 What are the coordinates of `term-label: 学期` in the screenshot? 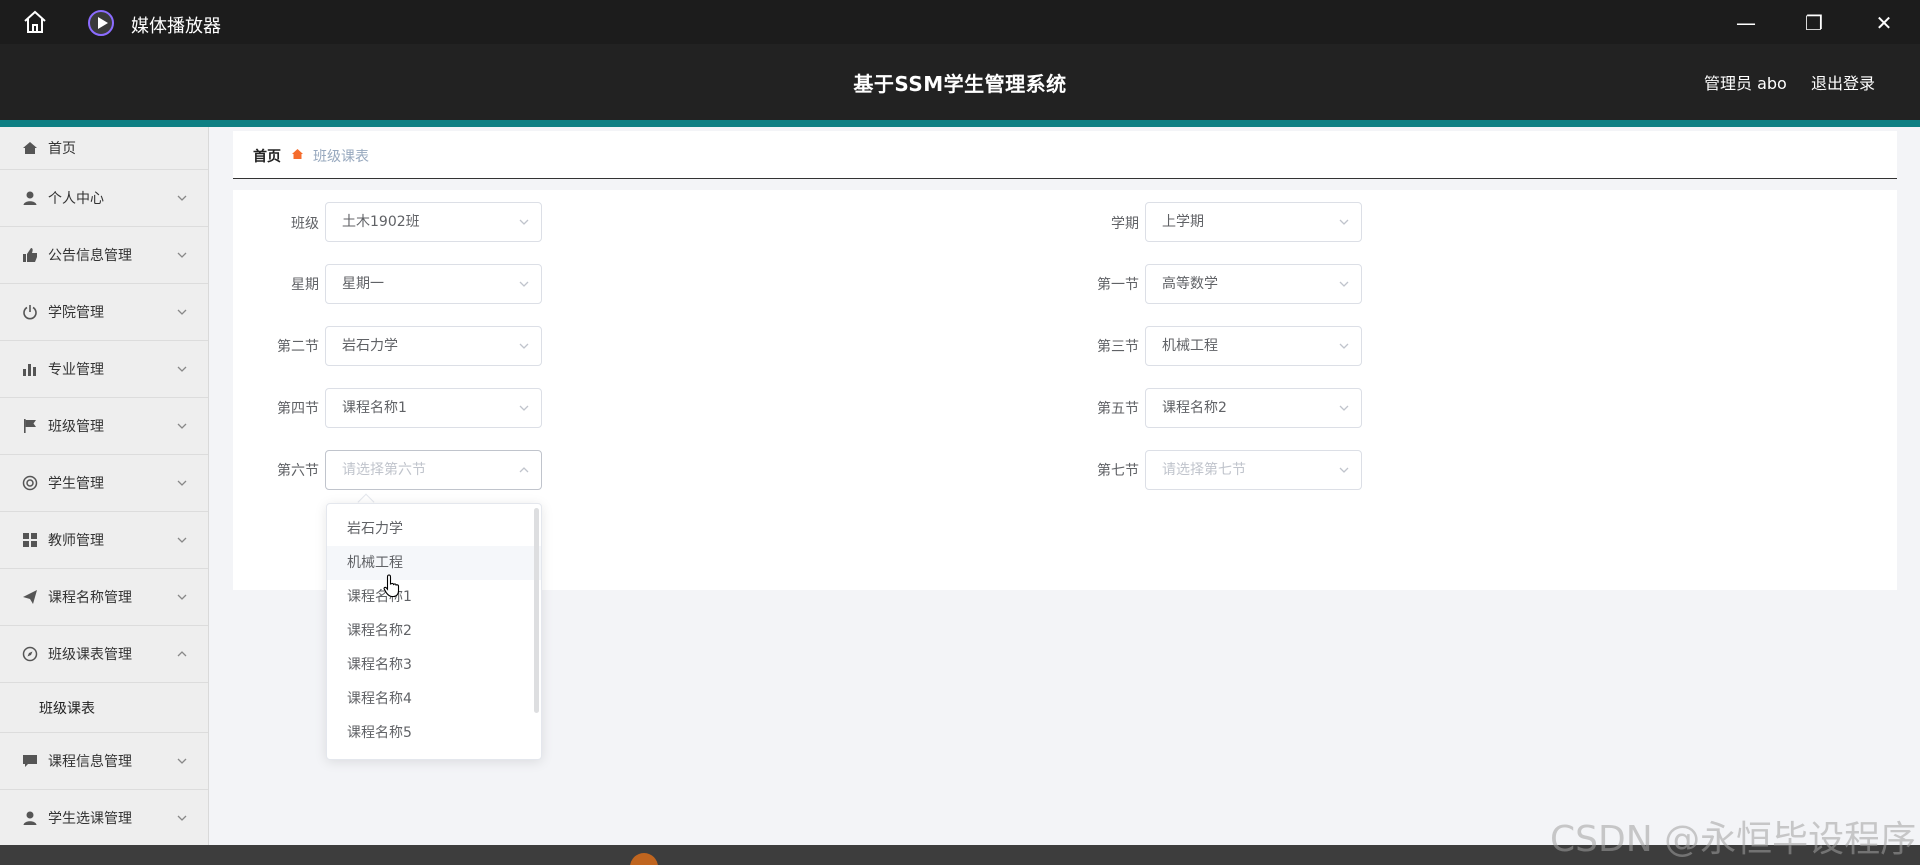 It's located at (1125, 224).